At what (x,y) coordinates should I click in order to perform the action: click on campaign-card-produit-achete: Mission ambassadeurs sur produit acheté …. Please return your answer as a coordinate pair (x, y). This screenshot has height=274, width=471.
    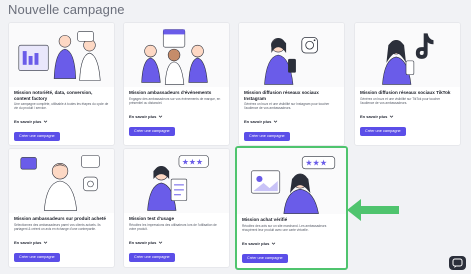
    Looking at the image, I should click on (61, 208).